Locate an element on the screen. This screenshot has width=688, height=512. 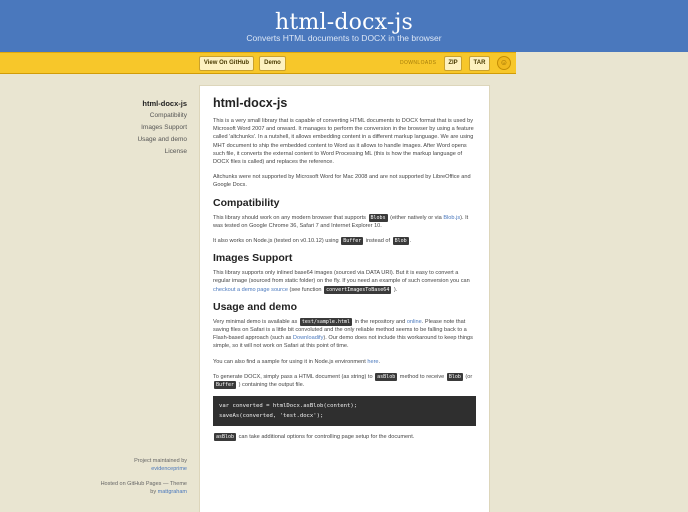
buffer-code: Buffer is located at coordinates (352, 241).